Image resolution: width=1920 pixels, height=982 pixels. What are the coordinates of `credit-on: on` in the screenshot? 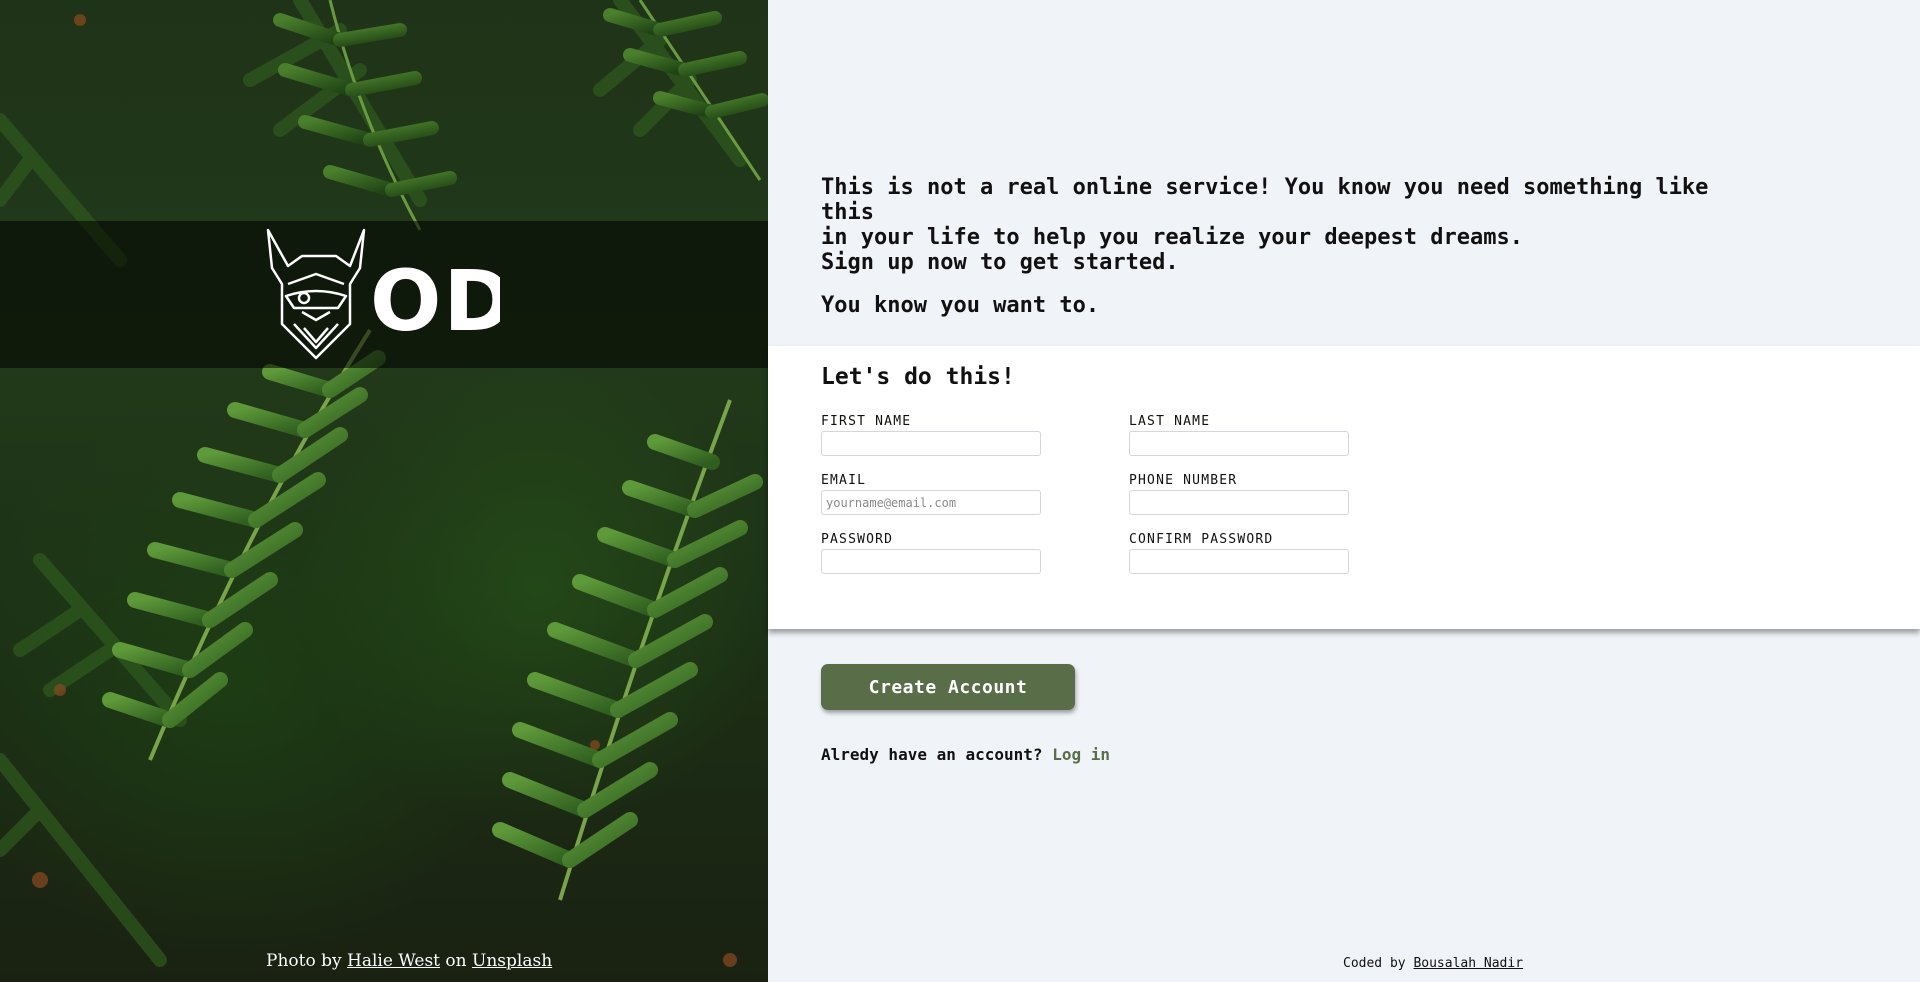 It's located at (456, 961).